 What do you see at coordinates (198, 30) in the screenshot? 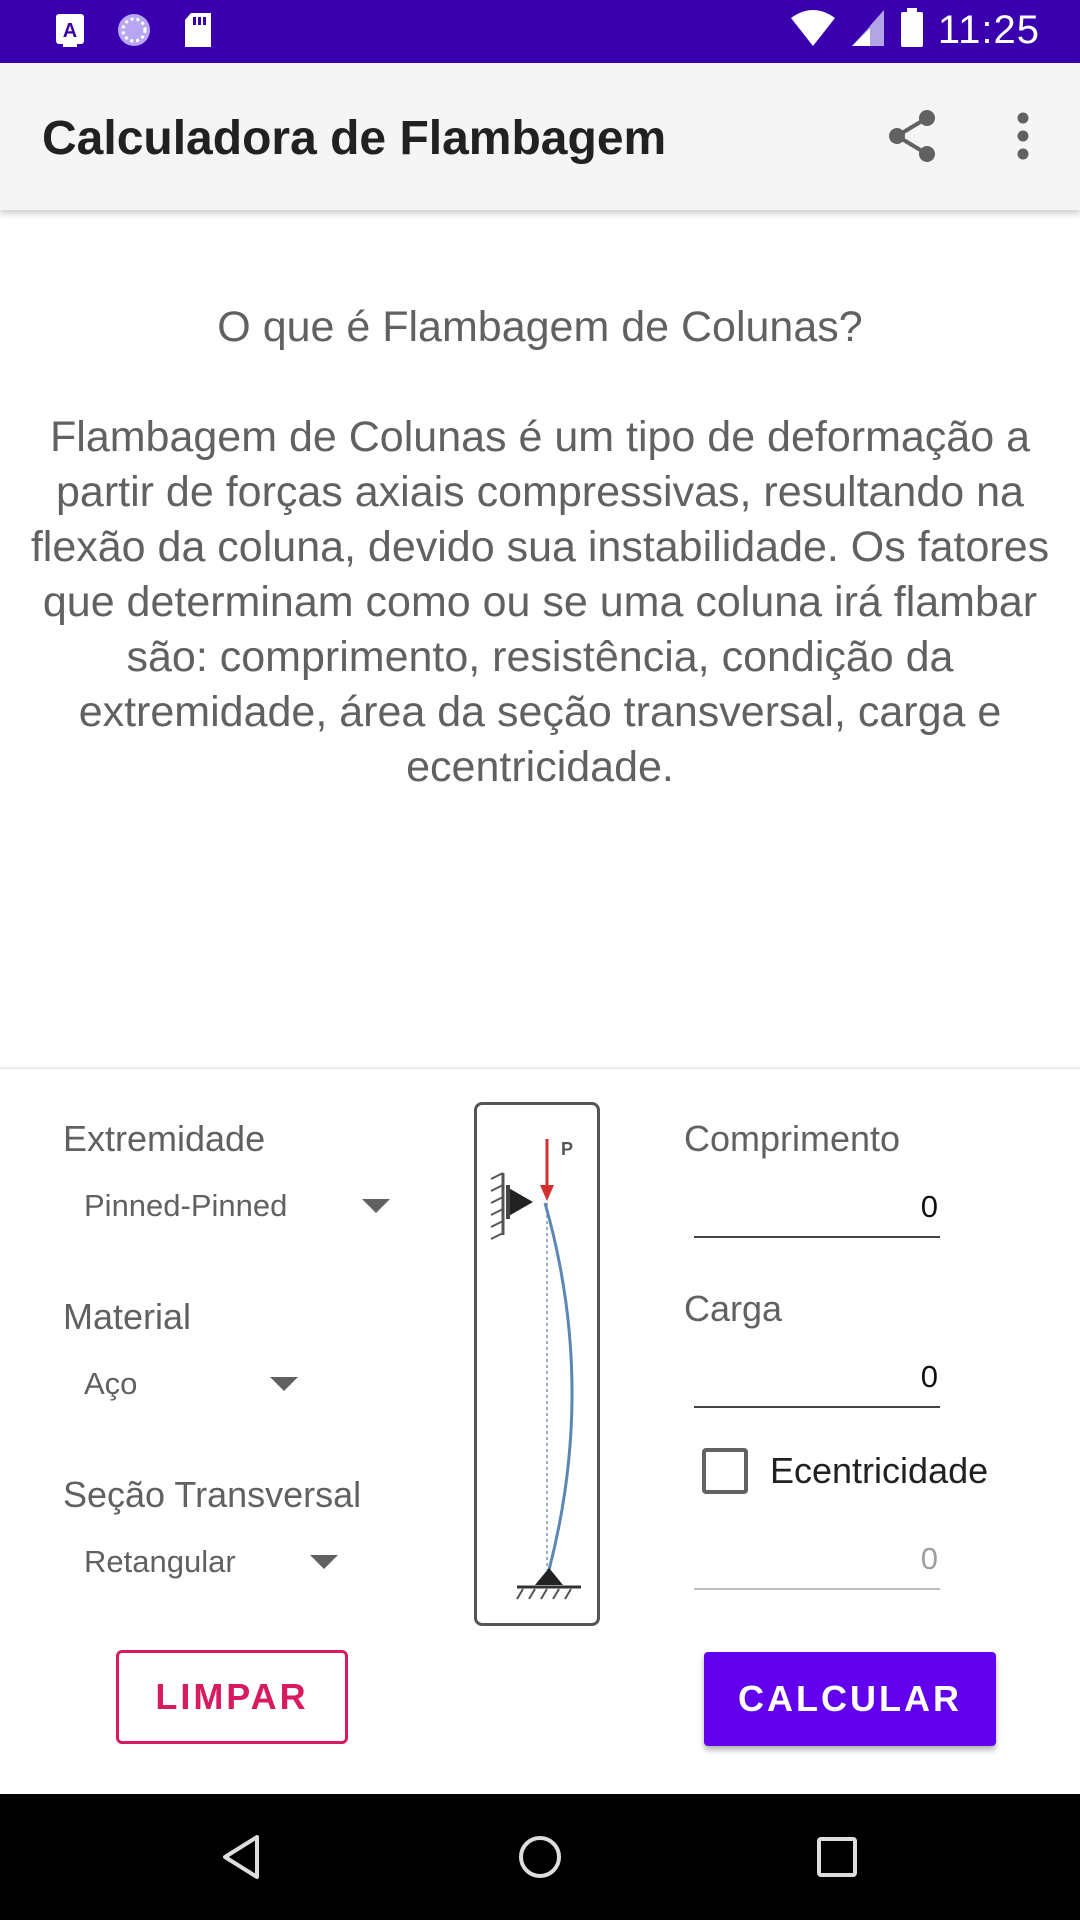
I see `sd-card-icon` at bounding box center [198, 30].